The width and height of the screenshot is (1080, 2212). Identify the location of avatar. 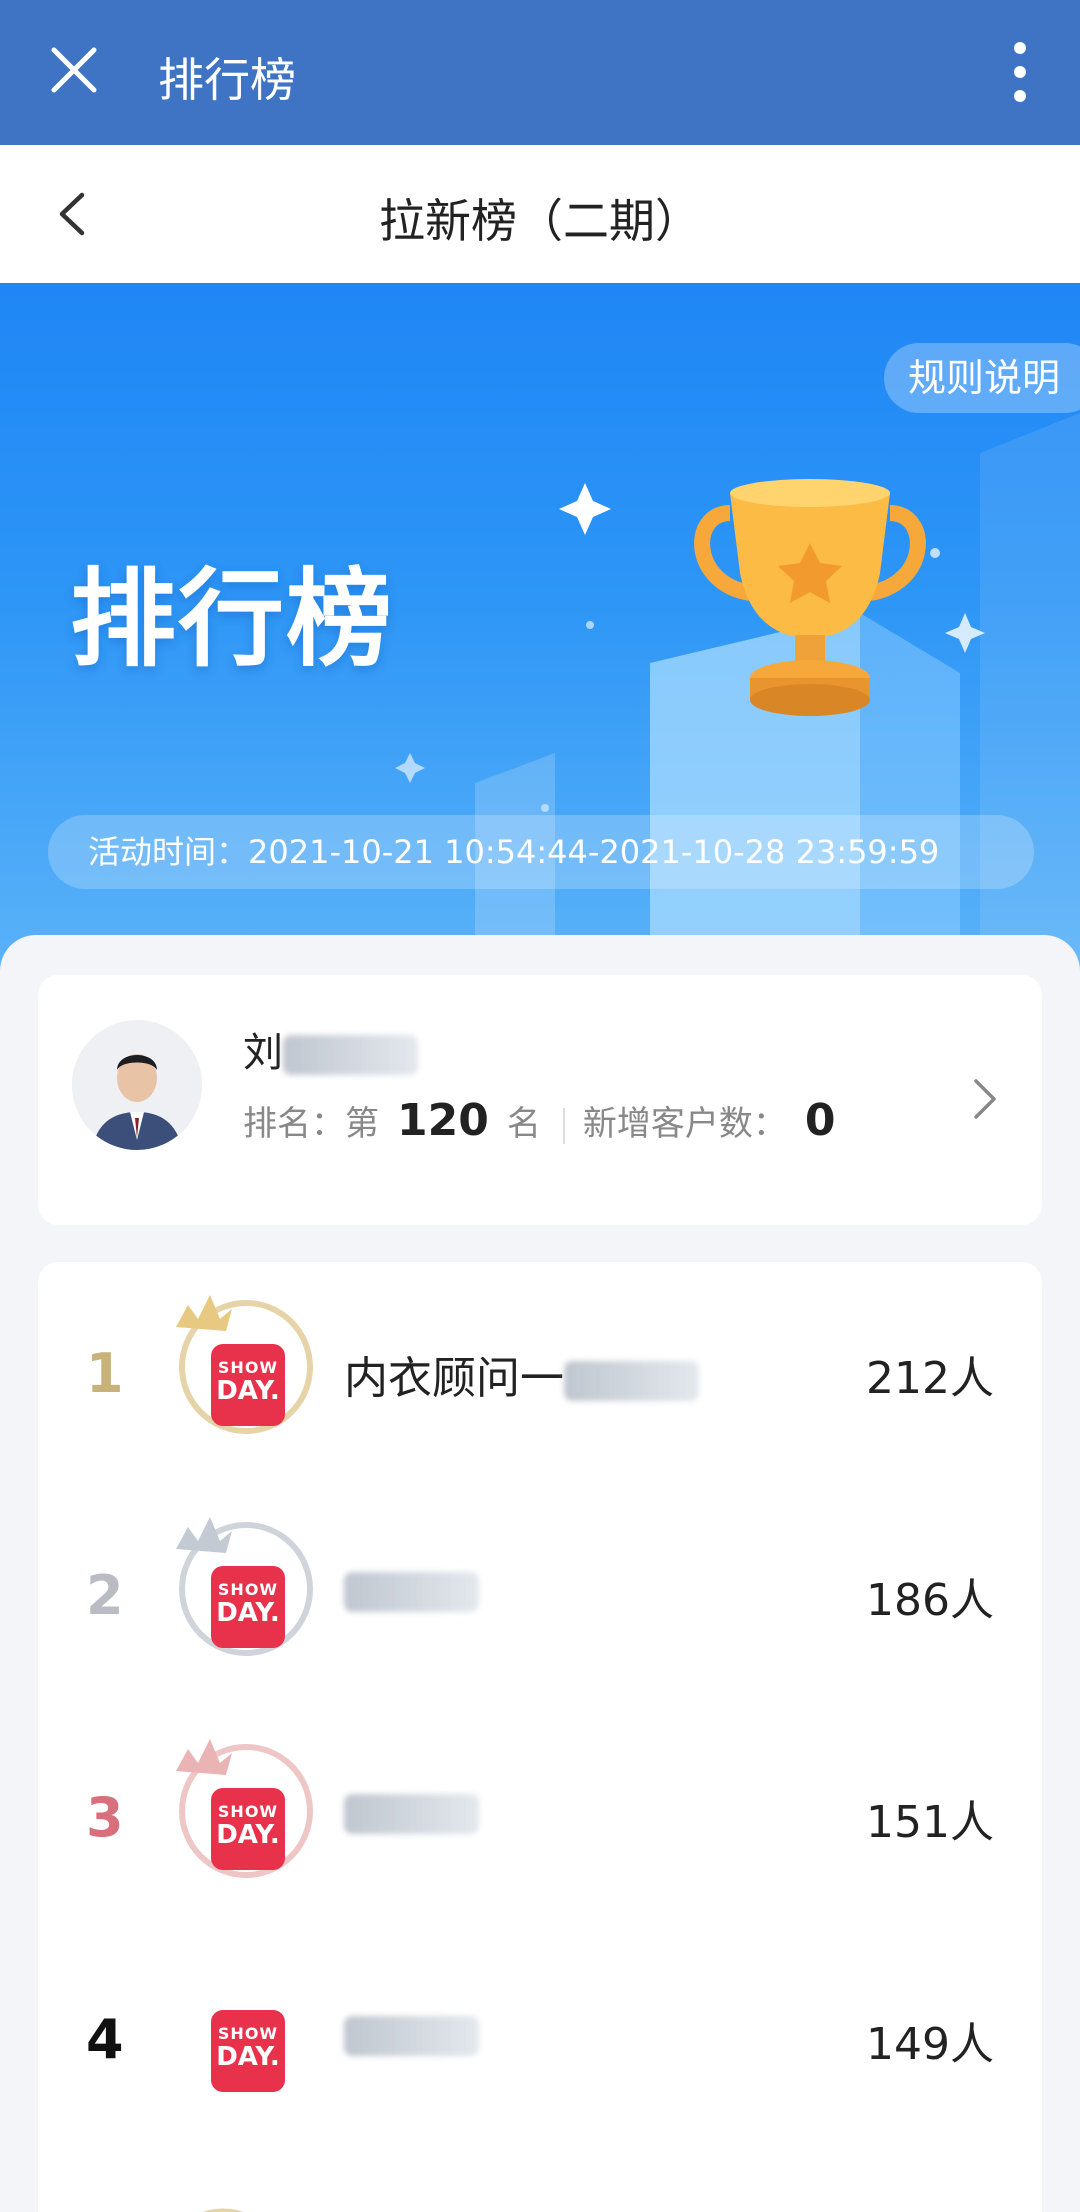
(137, 1085).